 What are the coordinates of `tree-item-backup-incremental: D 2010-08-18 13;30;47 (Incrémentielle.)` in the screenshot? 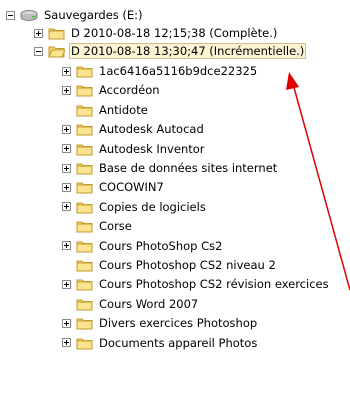 It's located at (170, 51).